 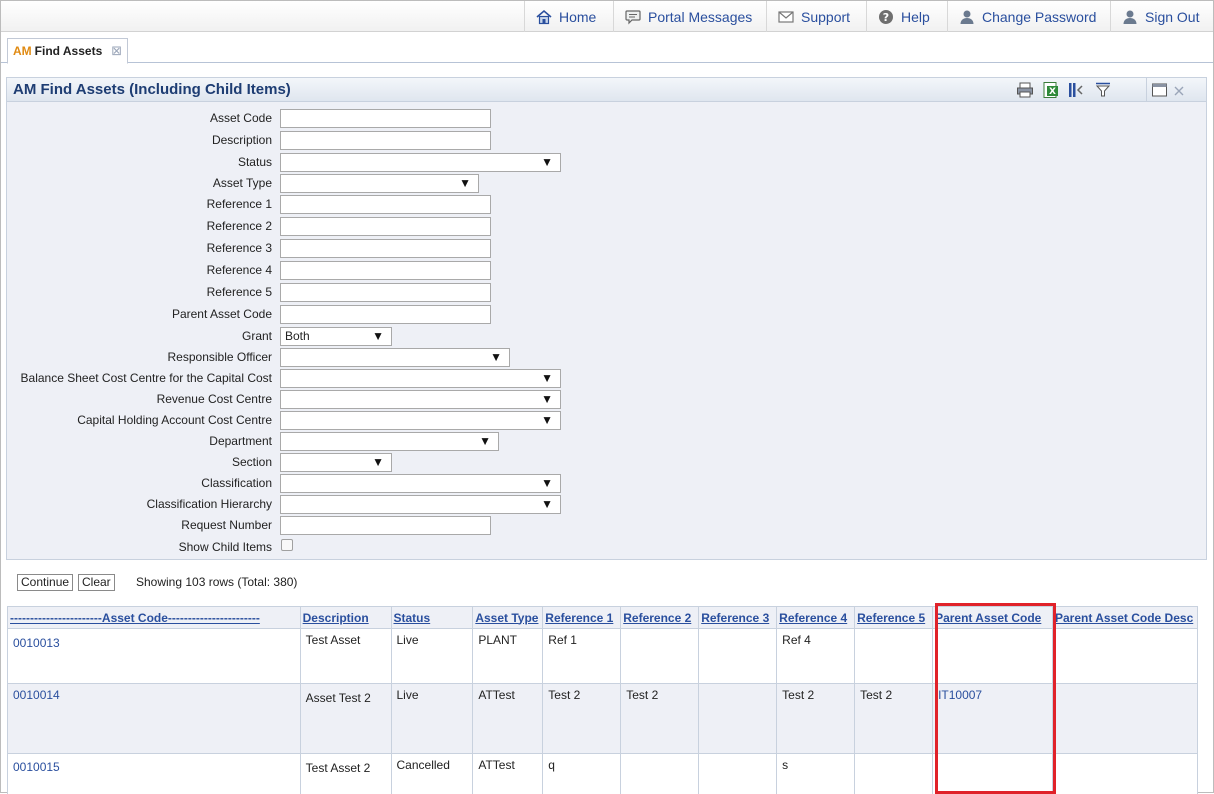 What do you see at coordinates (508, 618) in the screenshot?
I see `column-header-asset-type: Asset Type` at bounding box center [508, 618].